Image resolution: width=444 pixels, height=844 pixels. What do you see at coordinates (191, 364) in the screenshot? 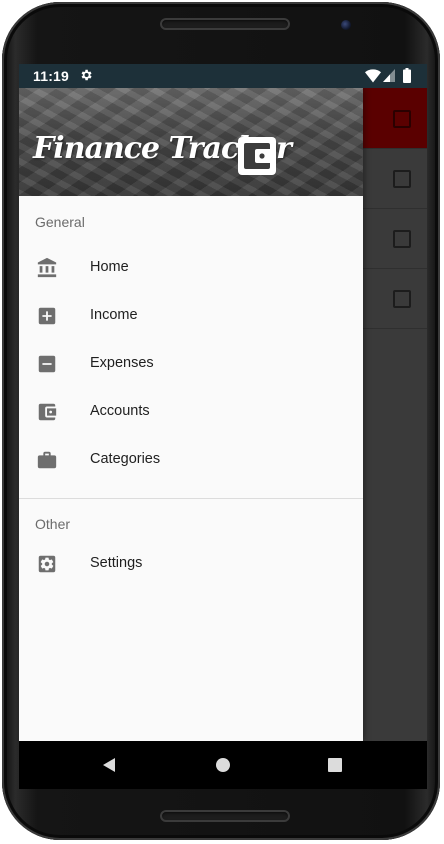
I see `drawer-item-expenses: Expenses` at bounding box center [191, 364].